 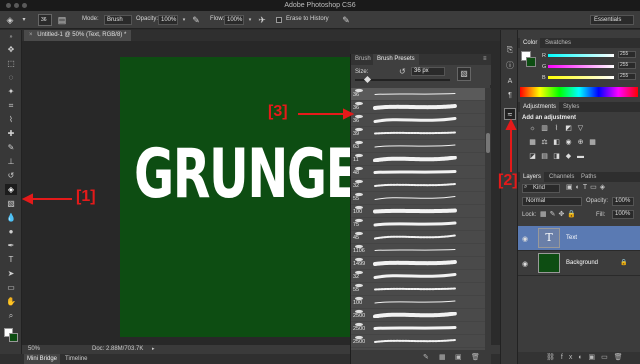 I want to click on annotation-label-1: [1], so click(x=86, y=196).